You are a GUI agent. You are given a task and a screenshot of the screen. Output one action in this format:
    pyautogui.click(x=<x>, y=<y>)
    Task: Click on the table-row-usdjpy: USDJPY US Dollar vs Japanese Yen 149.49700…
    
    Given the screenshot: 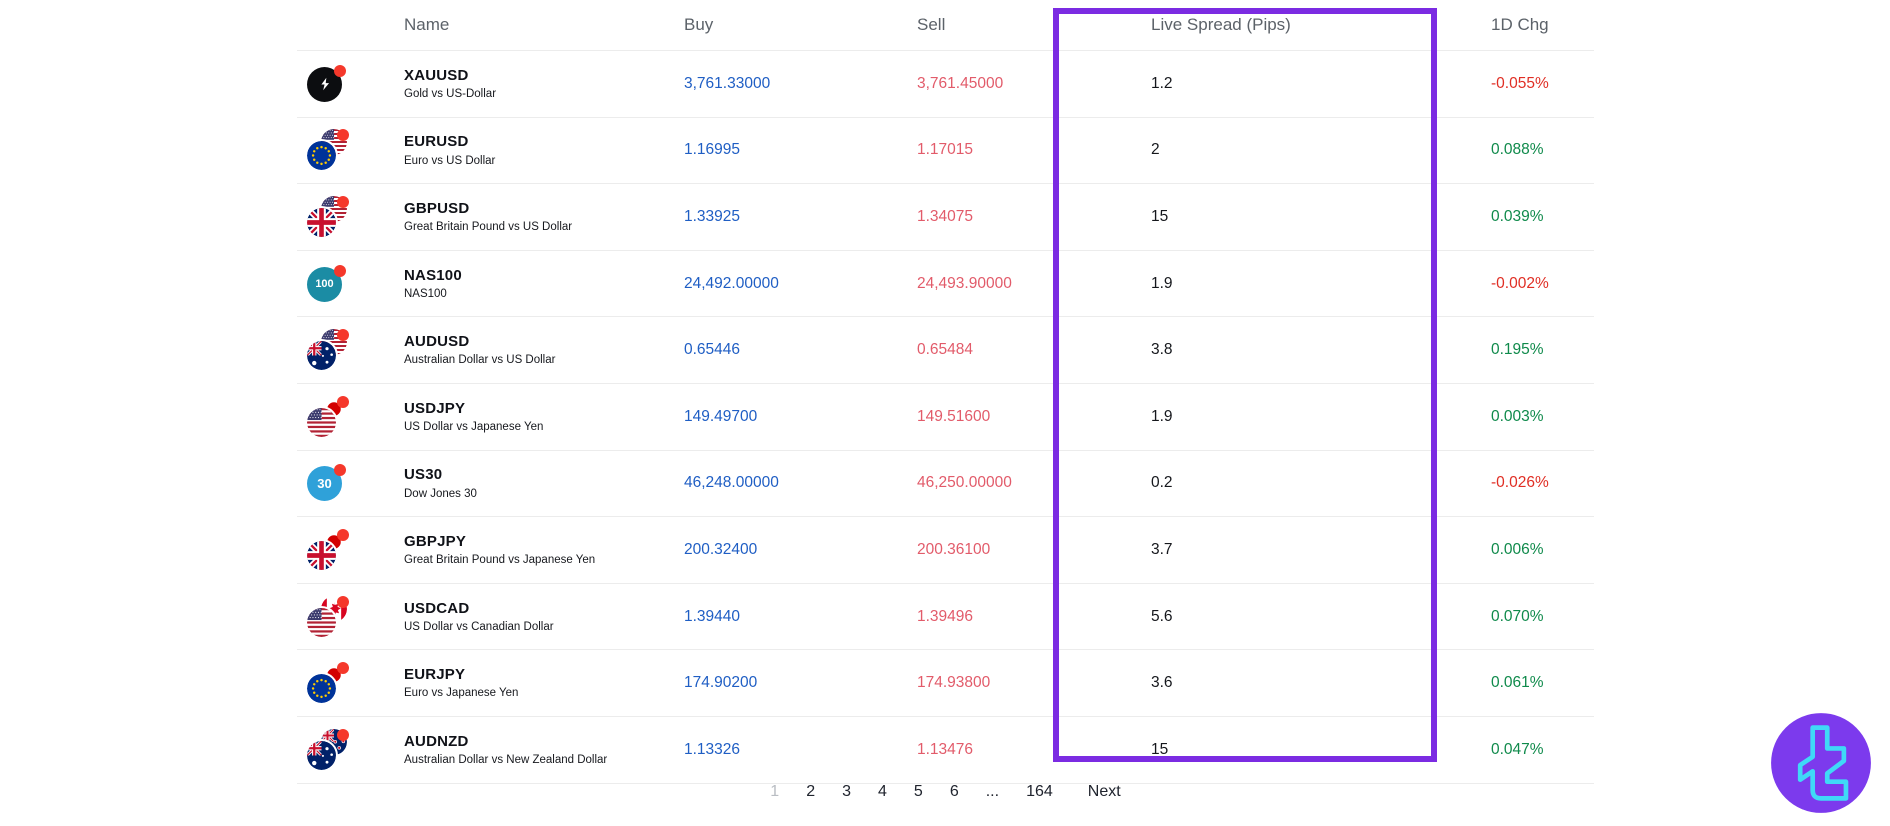 What is the action you would take?
    pyautogui.click(x=945, y=417)
    